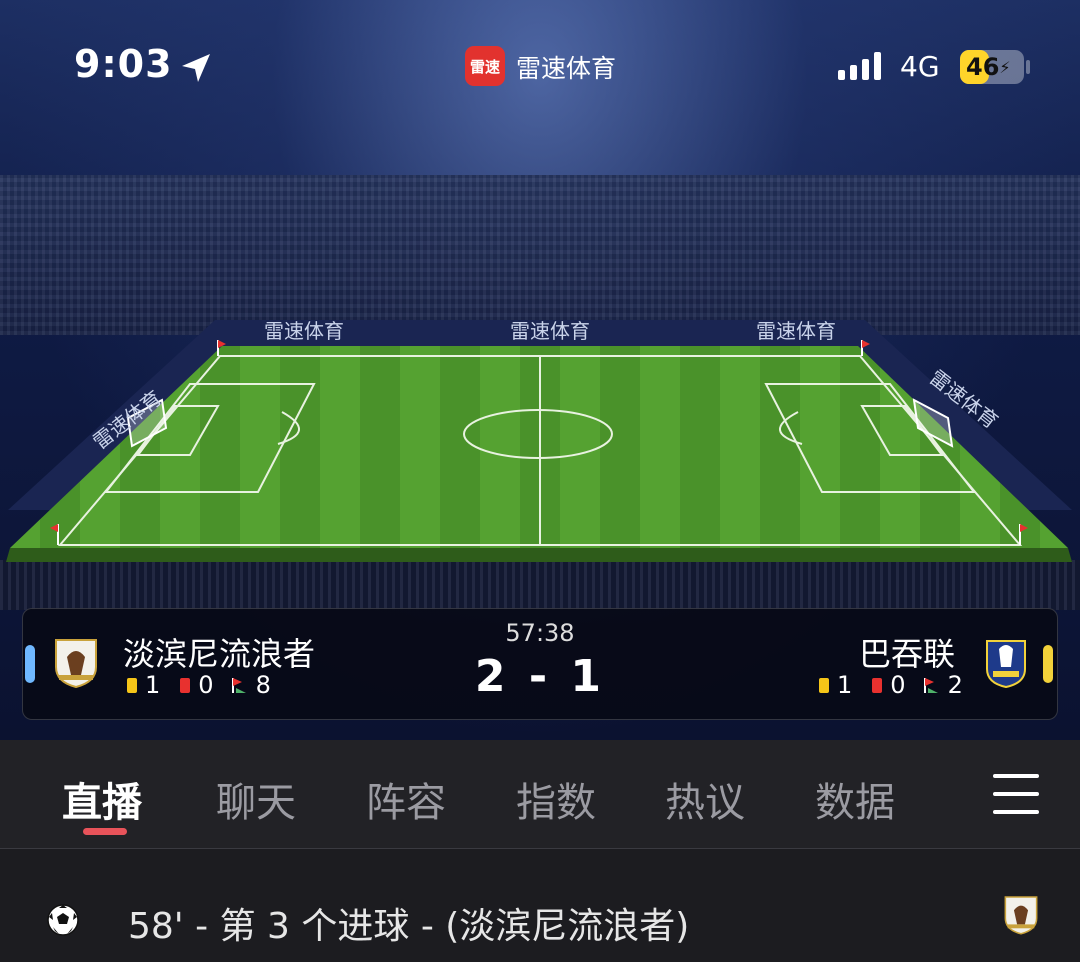 The width and height of the screenshot is (1080, 962). I want to click on charging-bolt-icon: ⚡, so click(1005, 67).